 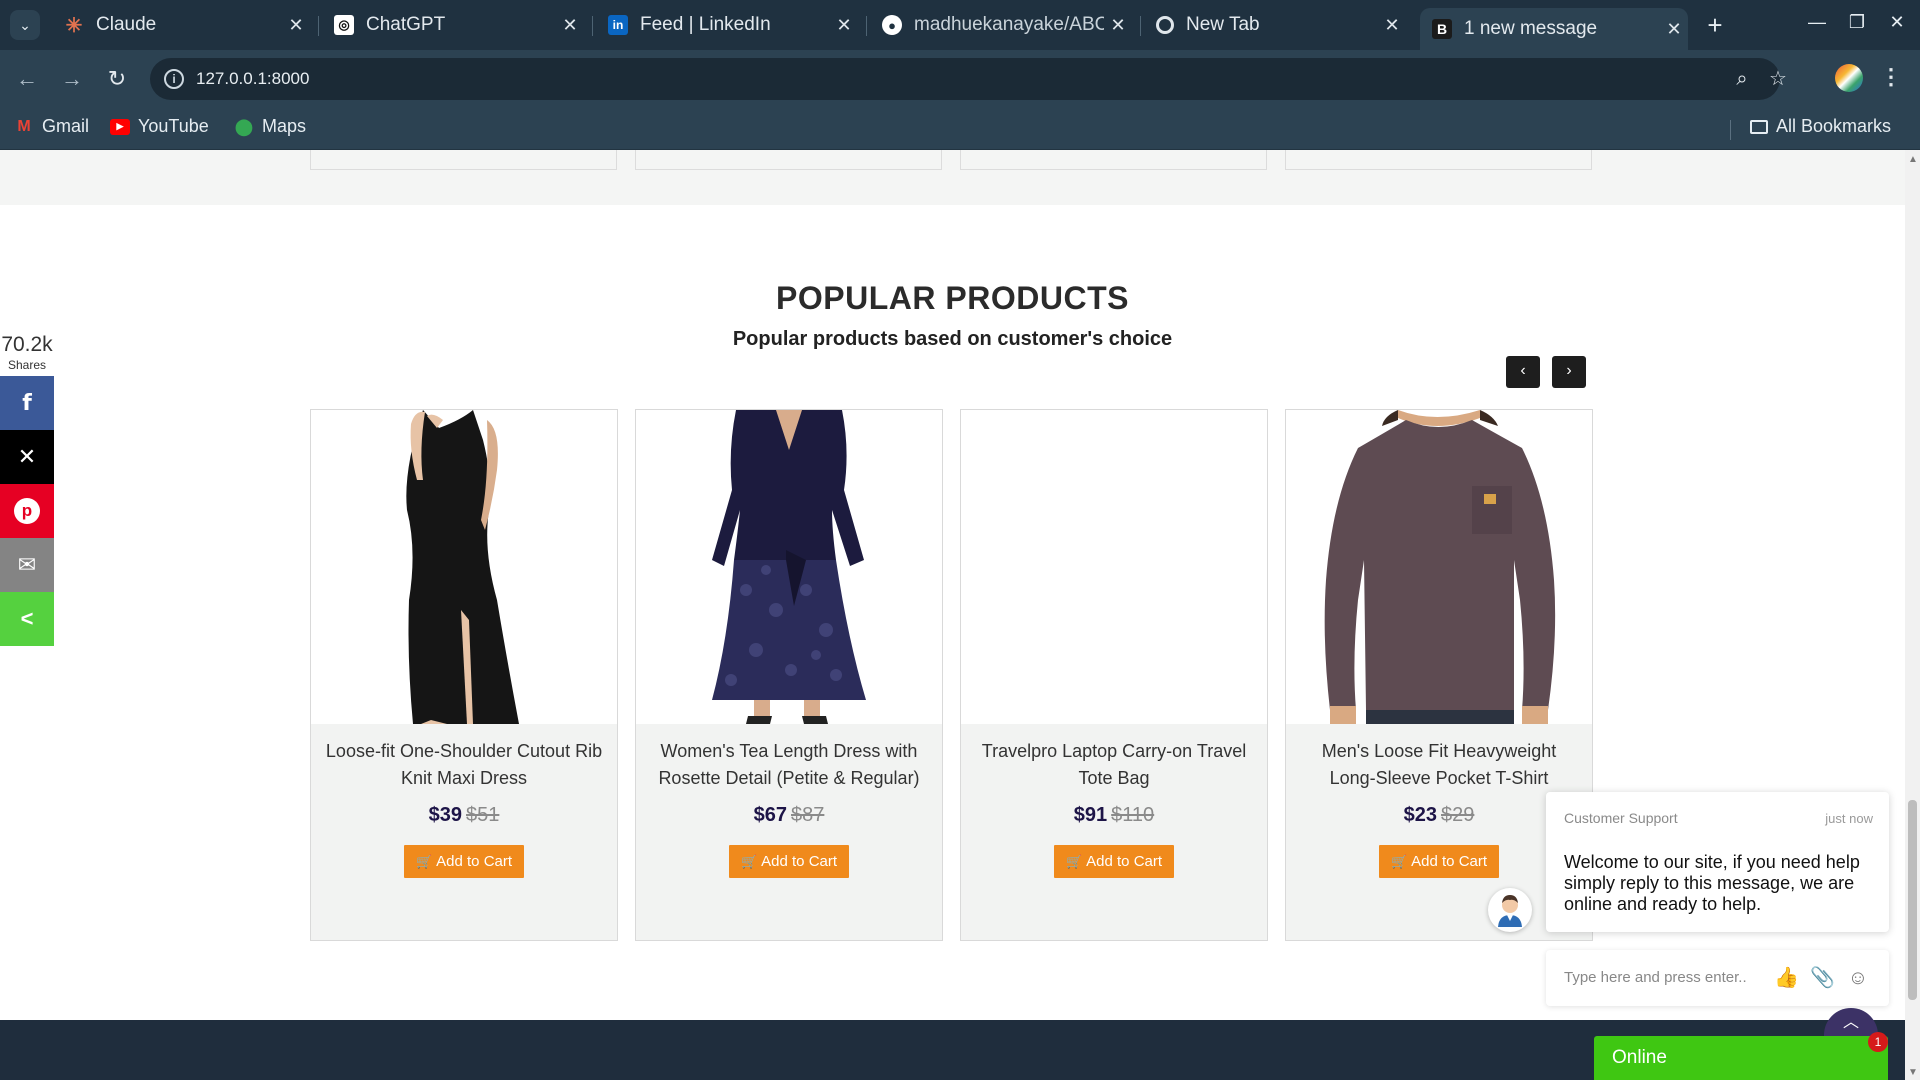 What do you see at coordinates (406, 24) in the screenshot?
I see `tab-title: ChatGPT` at bounding box center [406, 24].